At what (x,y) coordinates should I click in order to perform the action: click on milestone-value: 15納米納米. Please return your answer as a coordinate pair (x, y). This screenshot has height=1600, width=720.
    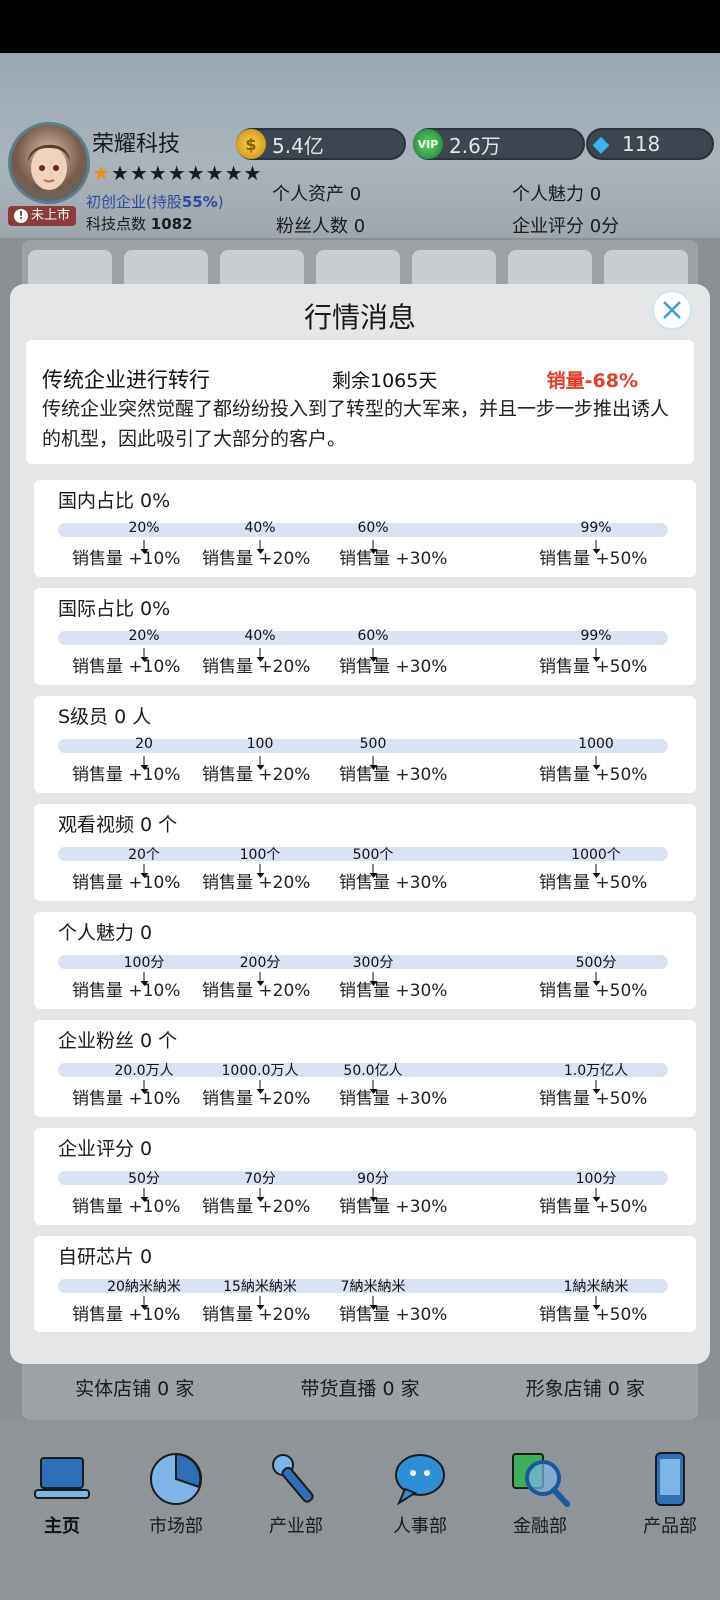
    Looking at the image, I should click on (260, 1287).